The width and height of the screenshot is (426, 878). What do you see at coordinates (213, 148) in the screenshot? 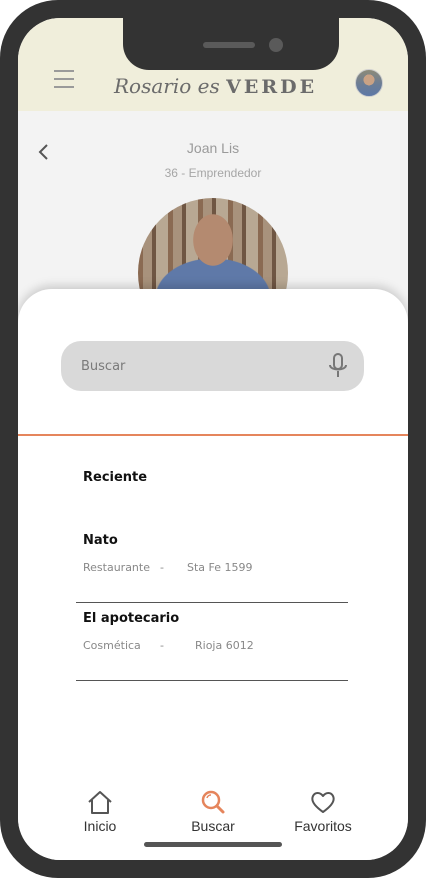
I see `profile-name: Joan Lis` at bounding box center [213, 148].